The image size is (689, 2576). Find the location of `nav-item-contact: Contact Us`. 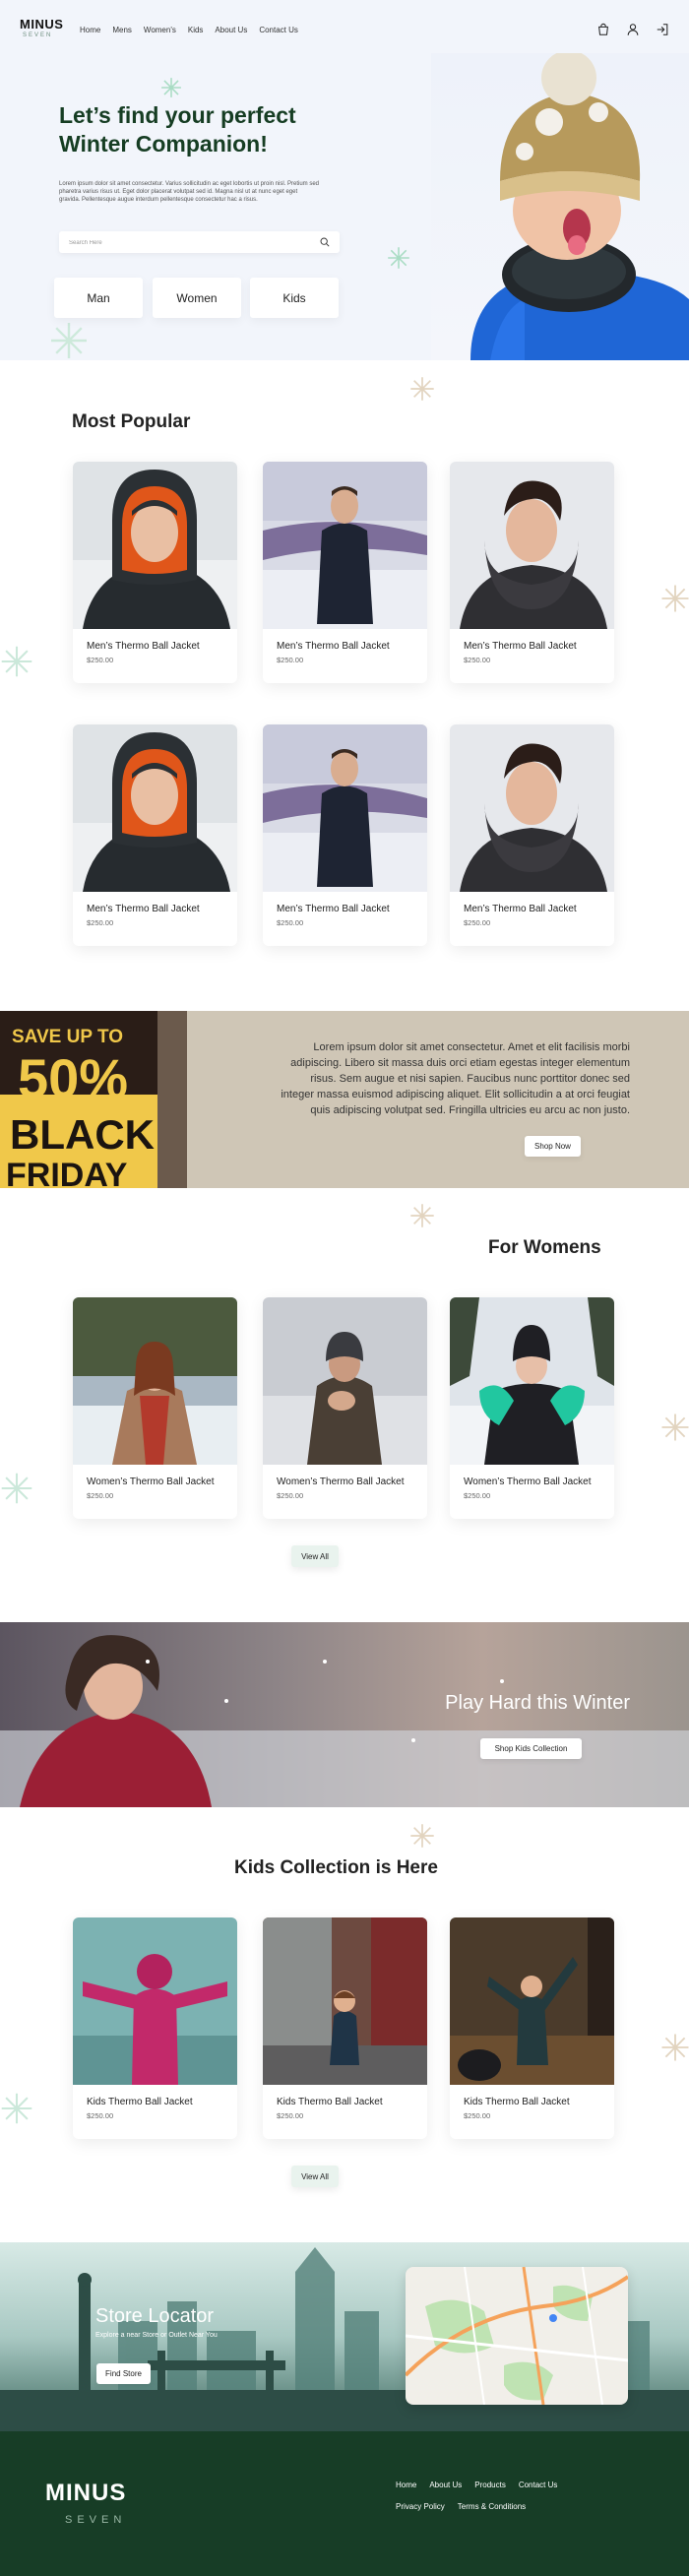

nav-item-contact: Contact Us is located at coordinates (279, 30).